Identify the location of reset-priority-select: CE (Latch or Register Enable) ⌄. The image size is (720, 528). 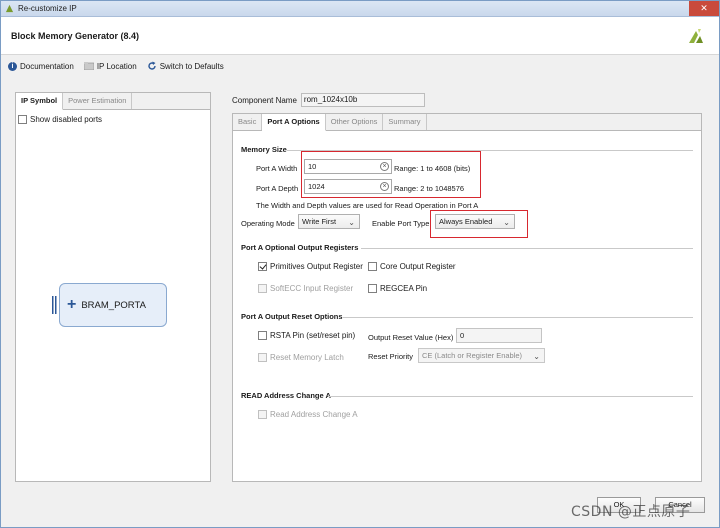
(481, 355).